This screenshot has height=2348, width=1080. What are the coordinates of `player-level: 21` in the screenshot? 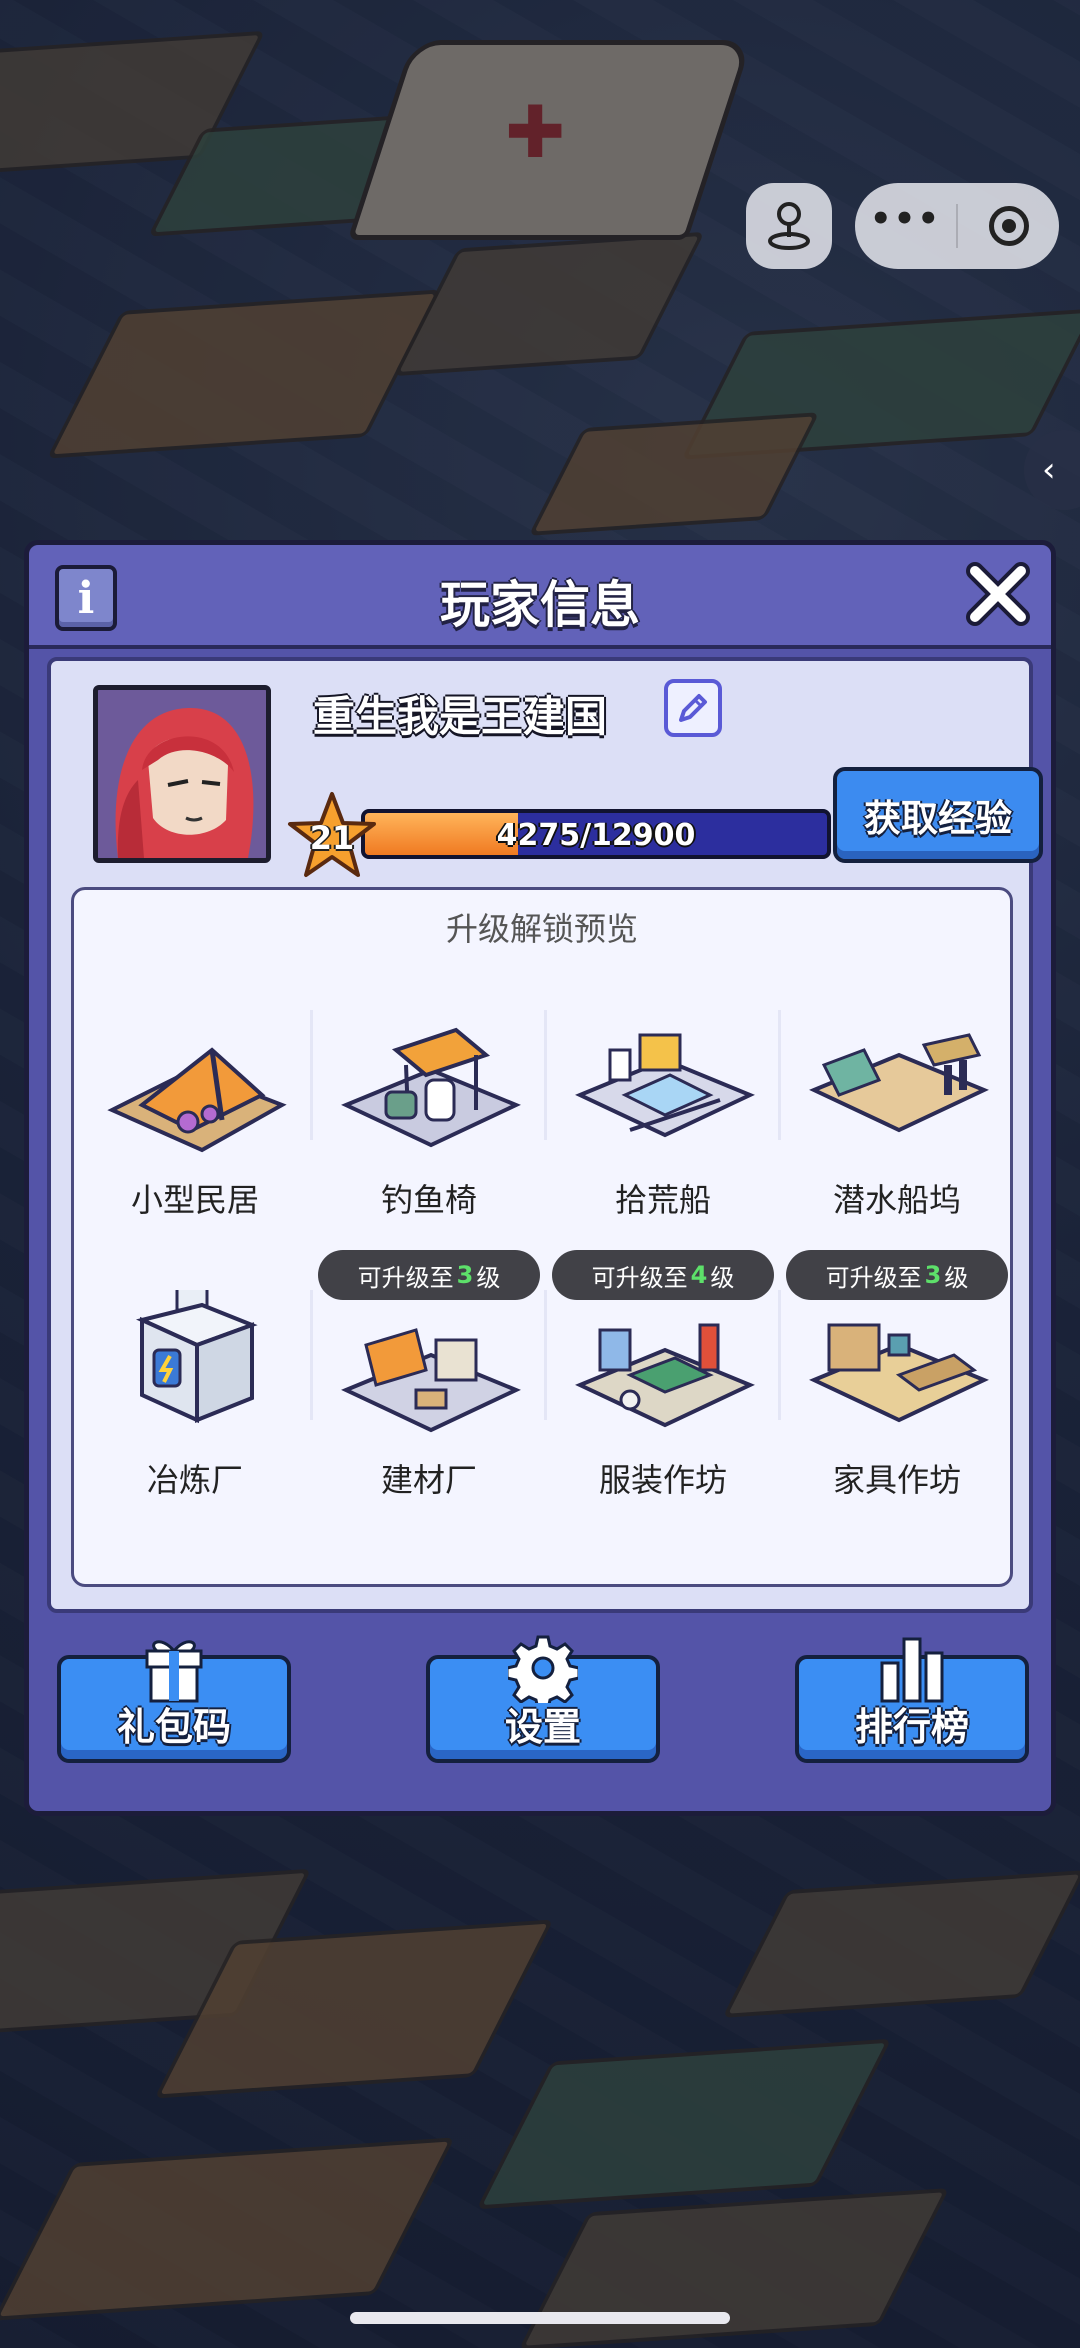 It's located at (332, 838).